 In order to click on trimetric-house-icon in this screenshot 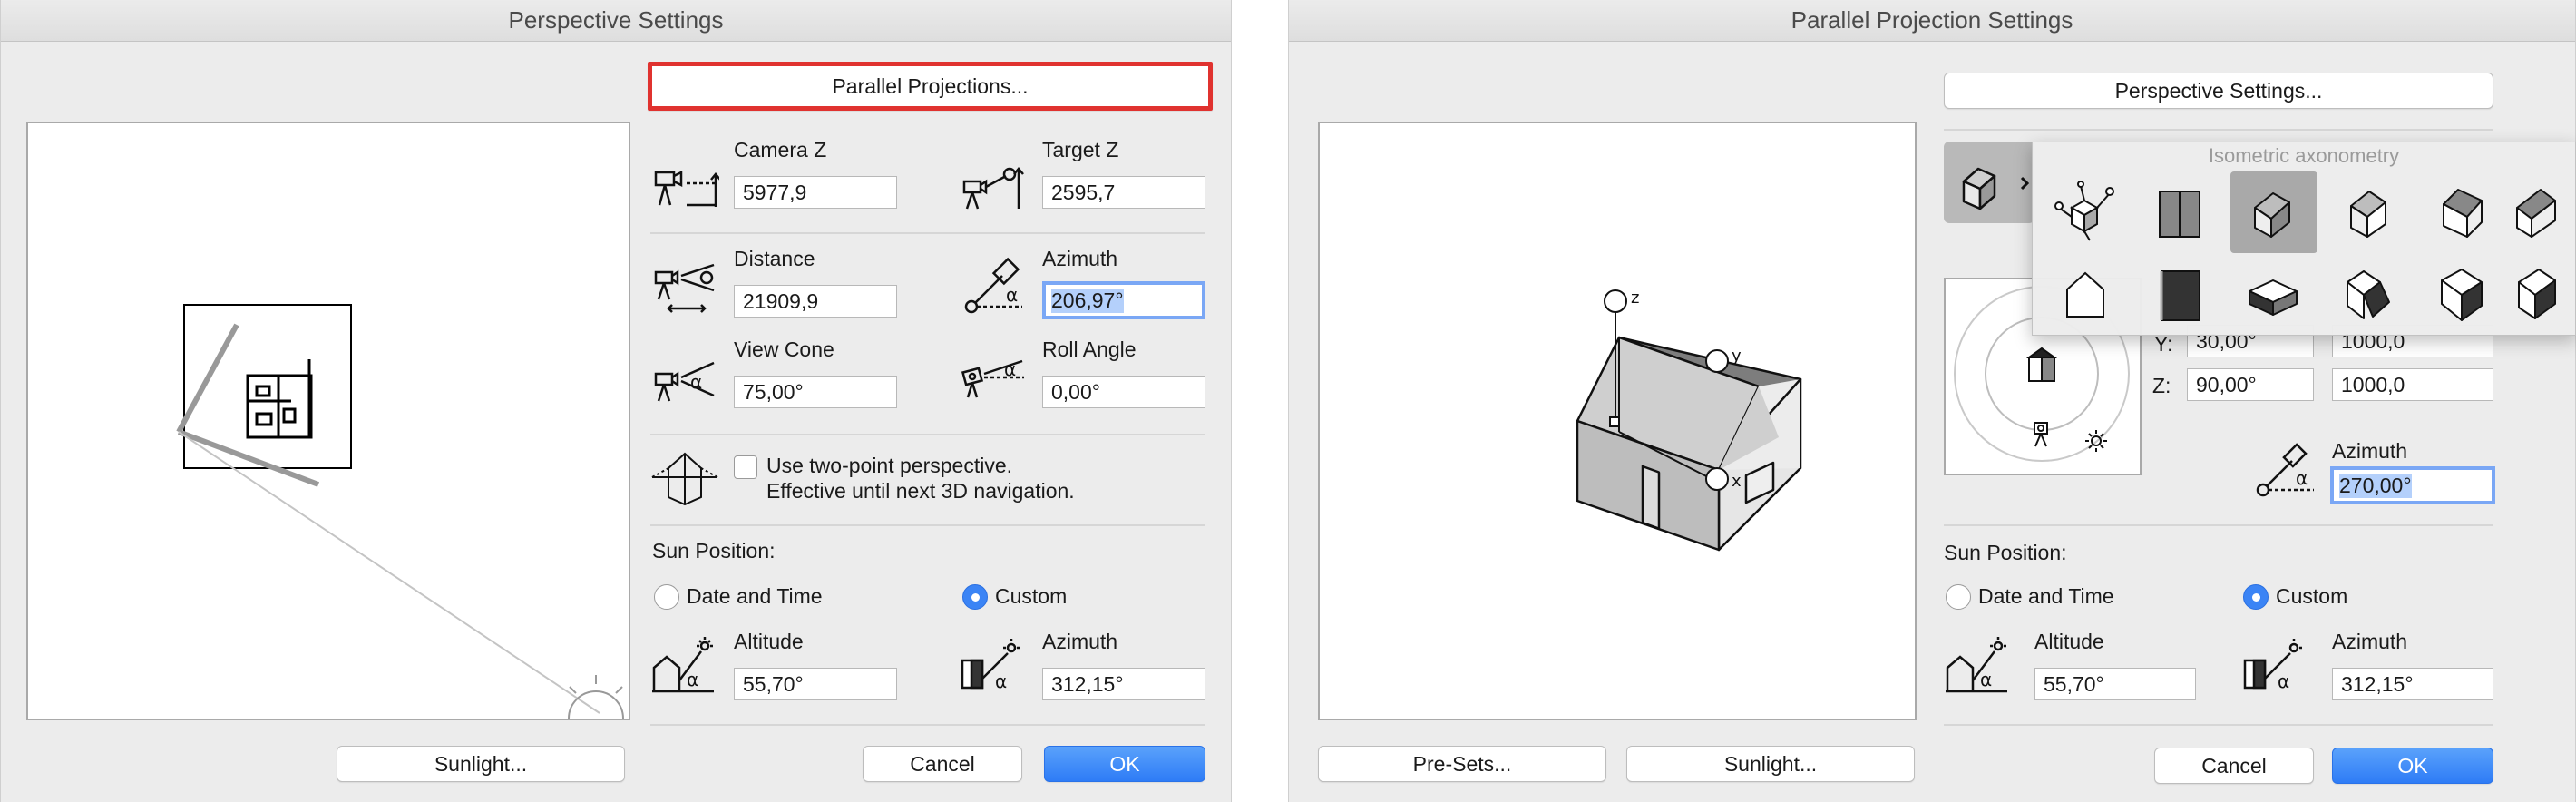, I will do `click(2463, 213)`.